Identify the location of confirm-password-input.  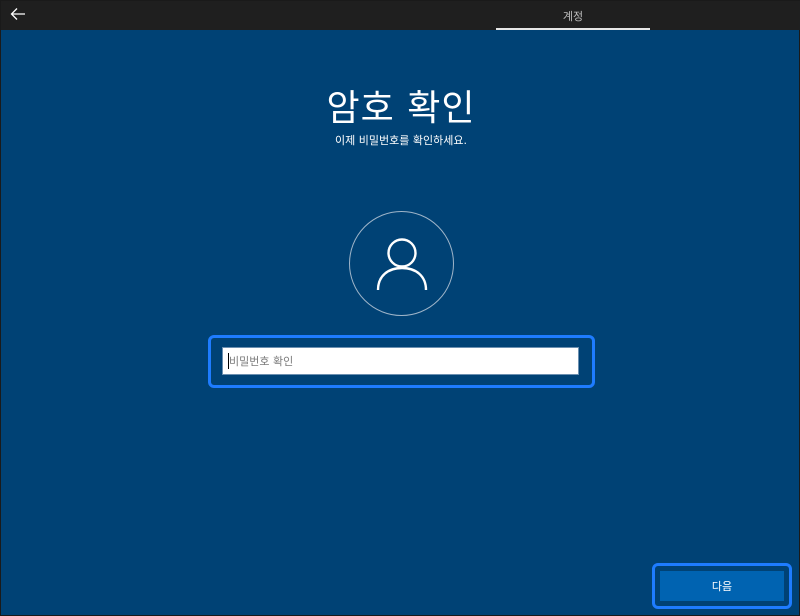
(400, 361).